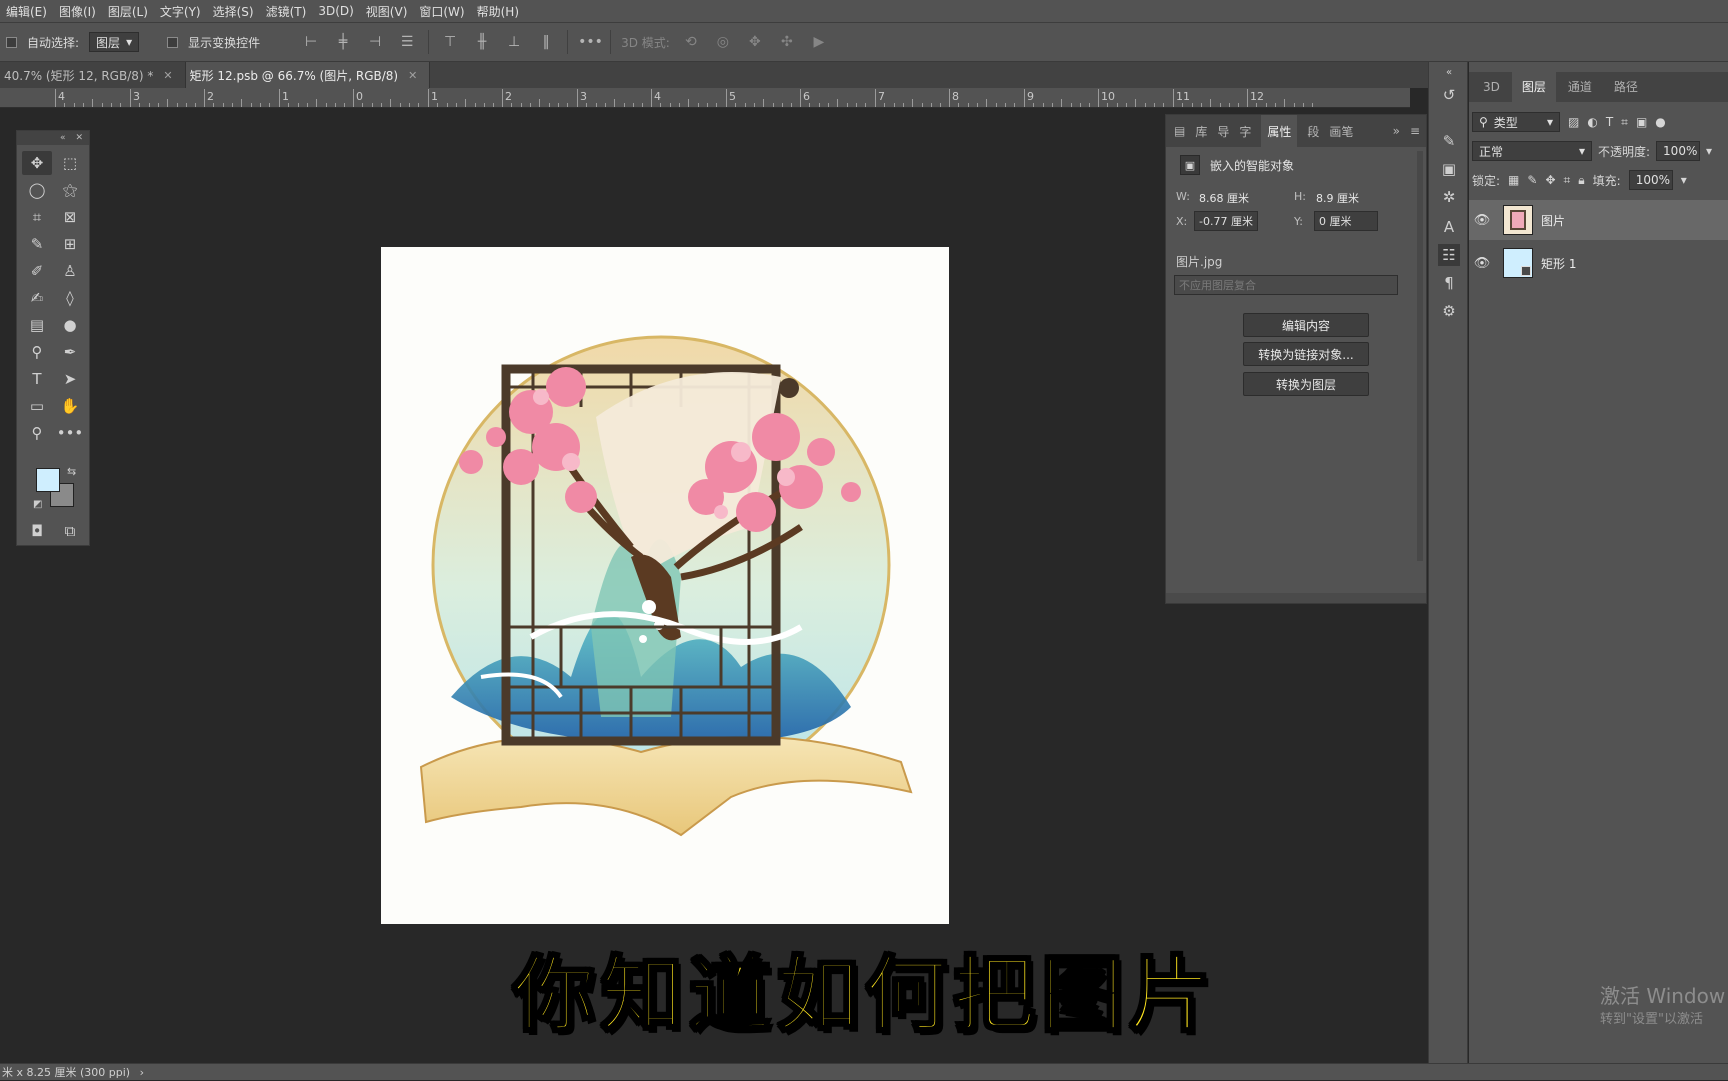 The image size is (1728, 1081). Describe the element at coordinates (1567, 180) in the screenshot. I see `lock-artboard-icon: ⌗` at that location.